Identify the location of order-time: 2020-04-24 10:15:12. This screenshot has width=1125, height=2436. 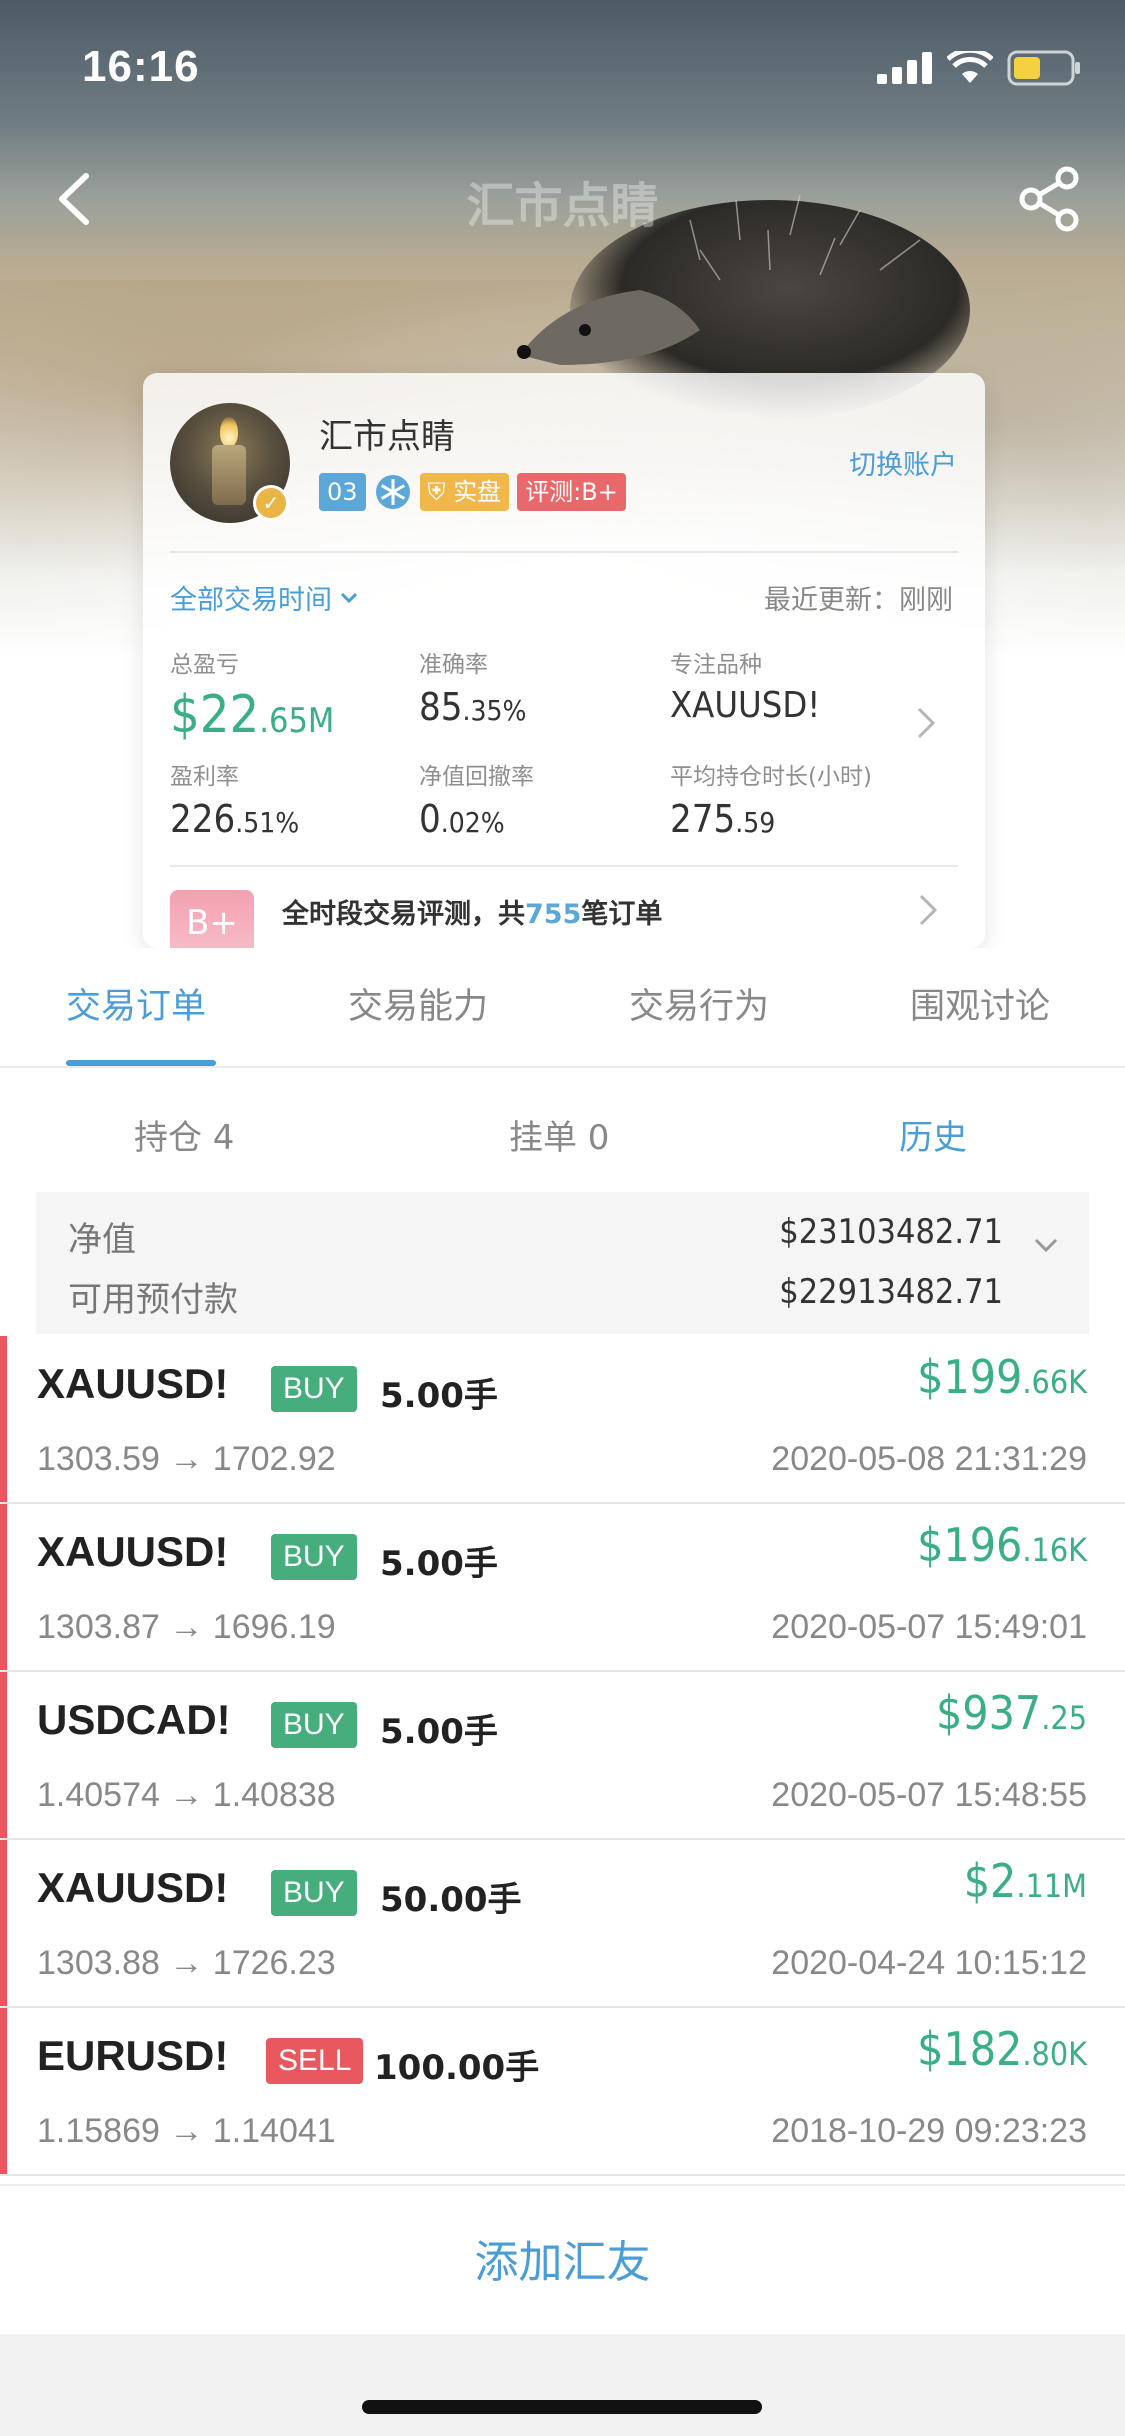
(929, 1963).